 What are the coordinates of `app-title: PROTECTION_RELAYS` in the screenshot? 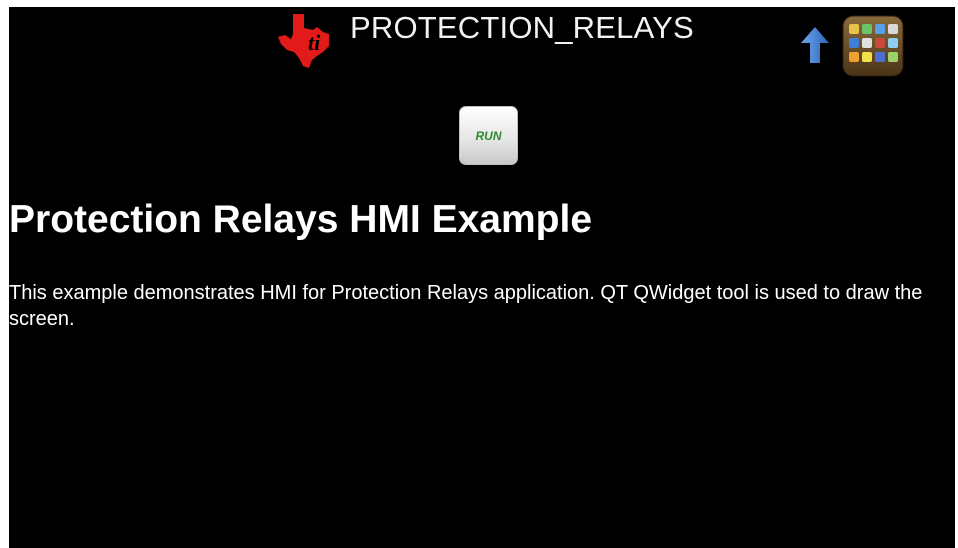 It's located at (522, 27).